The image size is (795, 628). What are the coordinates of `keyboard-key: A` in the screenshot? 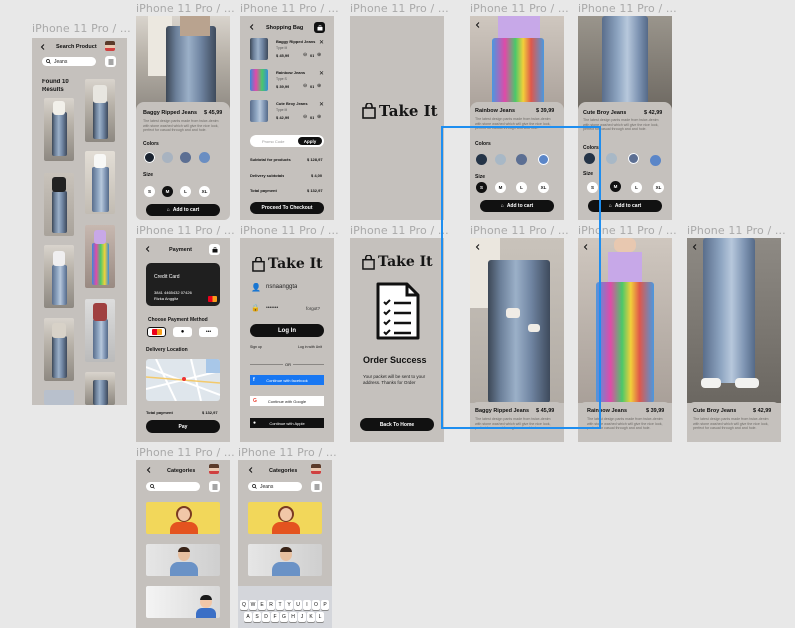 It's located at (248, 617).